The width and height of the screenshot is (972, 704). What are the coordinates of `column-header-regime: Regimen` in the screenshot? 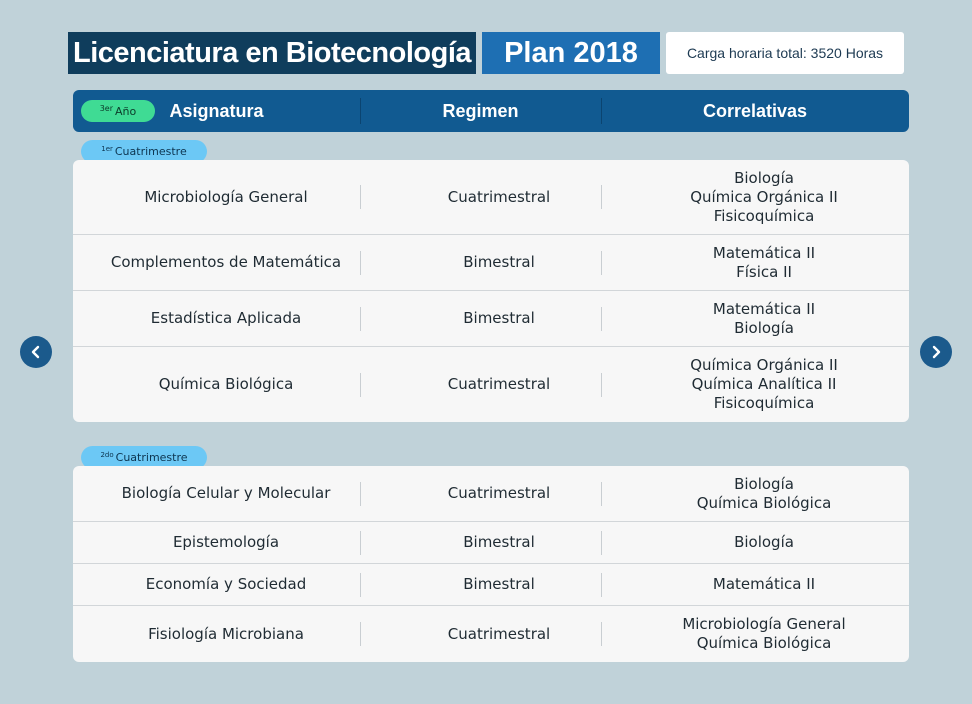 It's located at (480, 110).